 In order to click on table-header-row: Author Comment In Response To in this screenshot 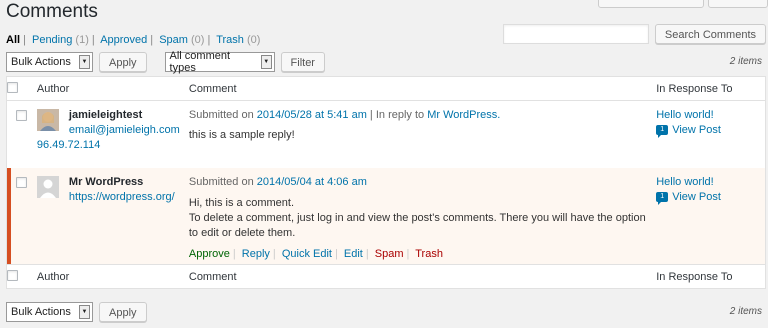, I will do `click(386, 88)`.